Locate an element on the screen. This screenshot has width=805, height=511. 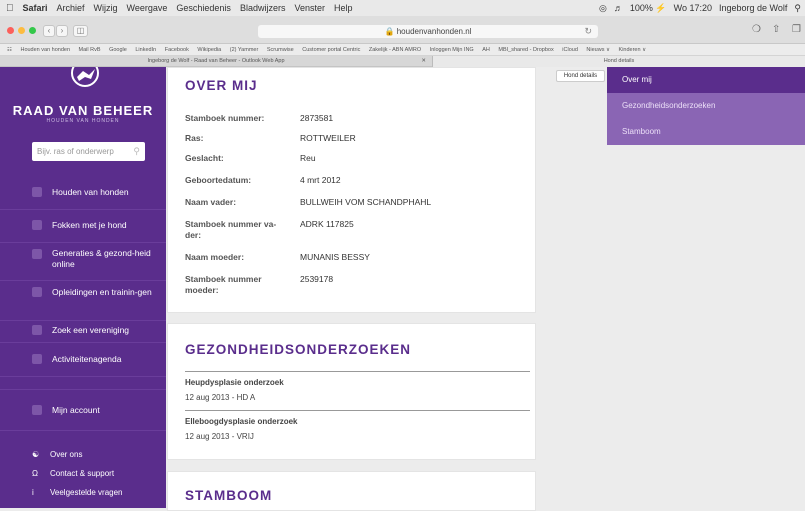
menu-wijzig: Wijzig is located at coordinates (106, 8).